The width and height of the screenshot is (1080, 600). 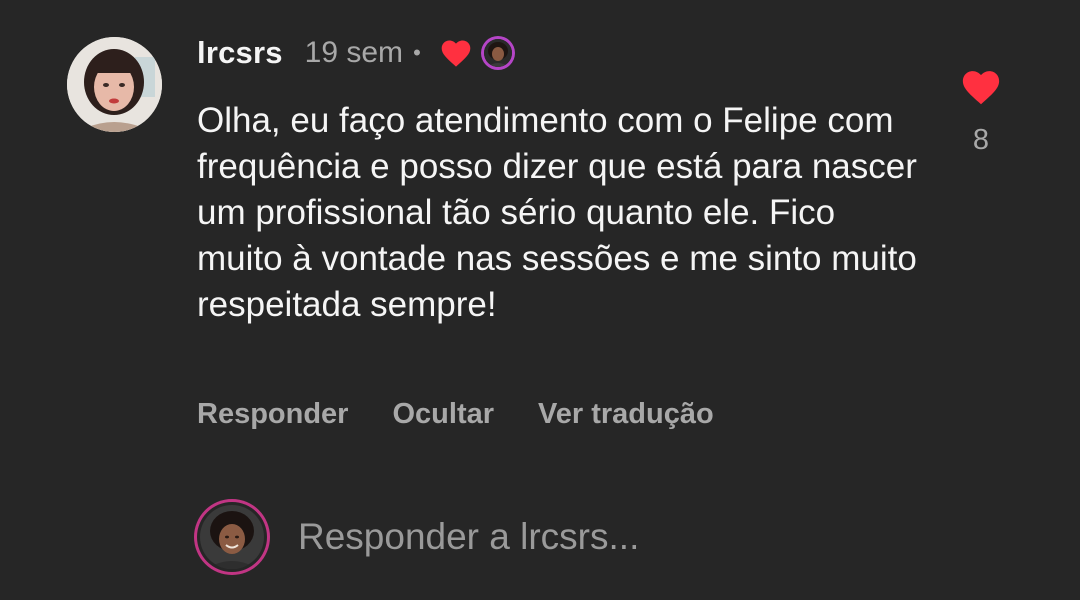 I want to click on reply-button: Responder, so click(x=272, y=414).